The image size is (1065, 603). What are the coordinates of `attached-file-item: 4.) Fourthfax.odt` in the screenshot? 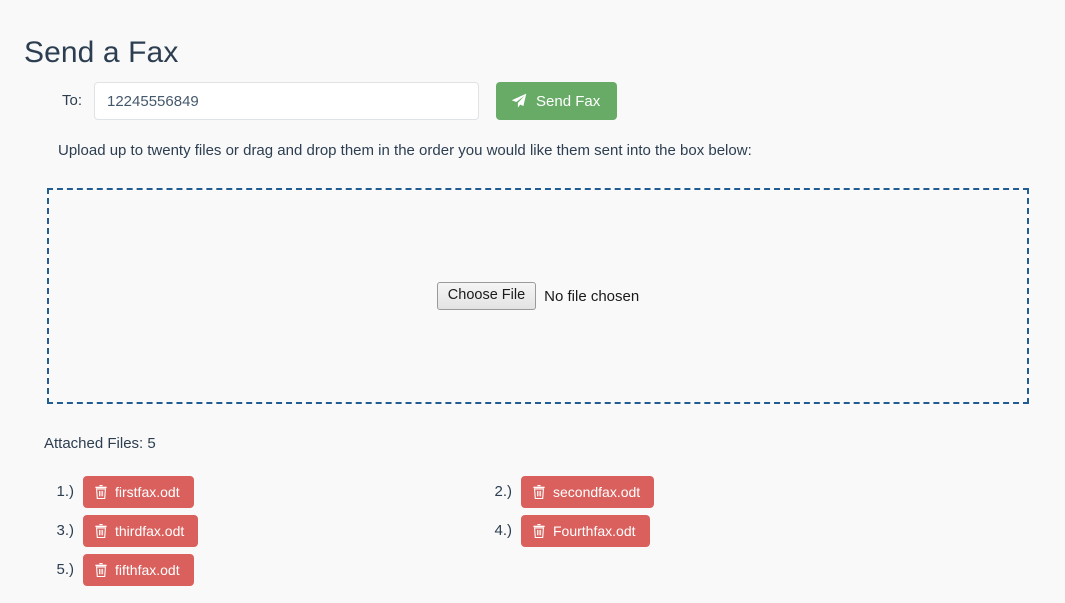 It's located at (701, 531).